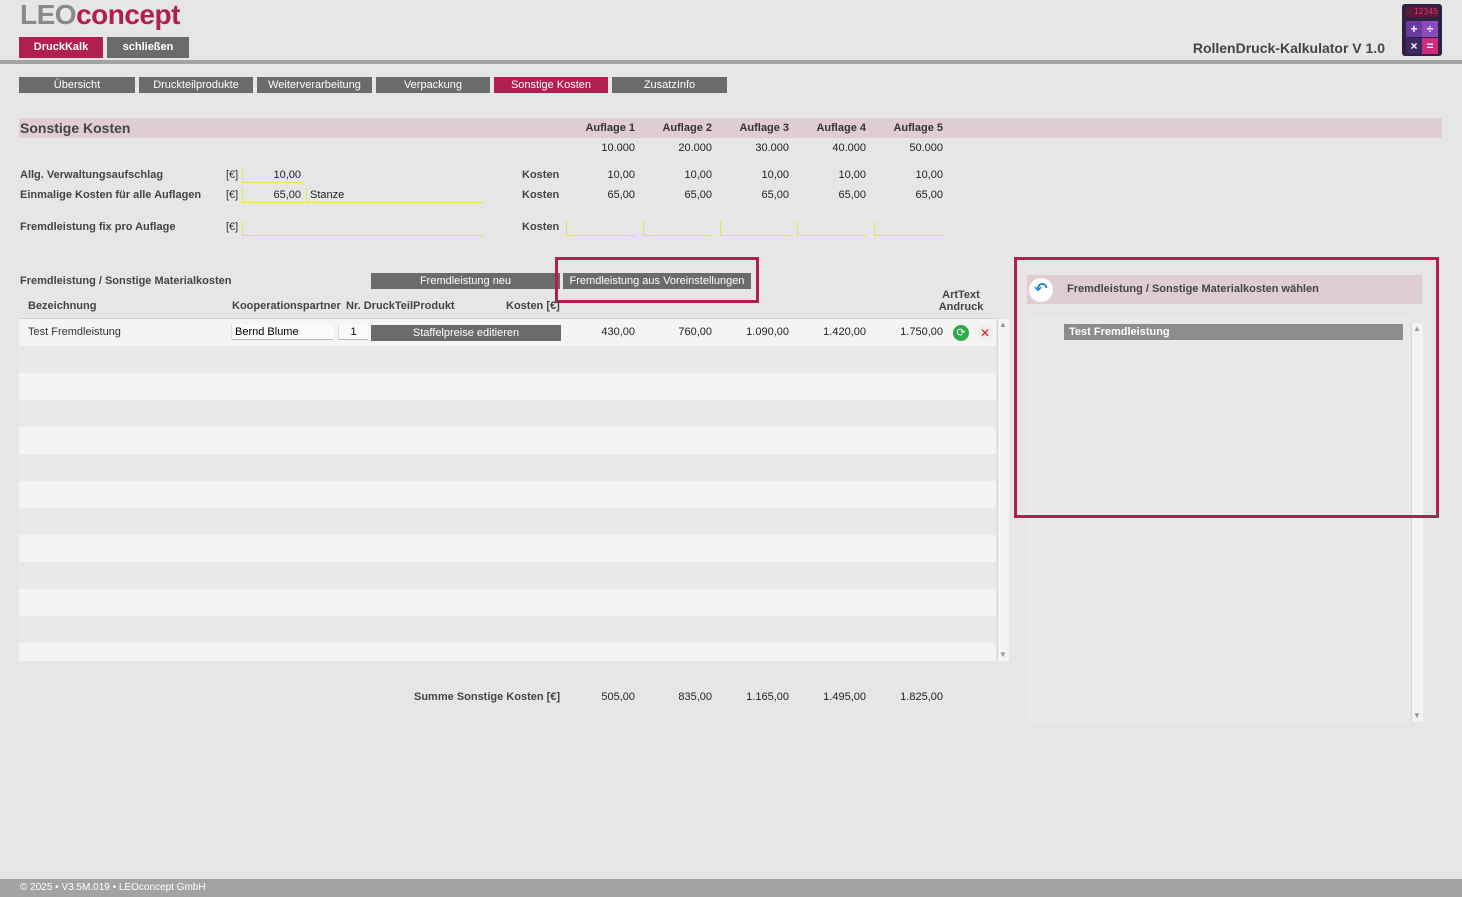 Image resolution: width=1462 pixels, height=897 pixels. Describe the element at coordinates (551, 85) in the screenshot. I see `tab-sonstige-kosten: Sonstige Kosten` at that location.